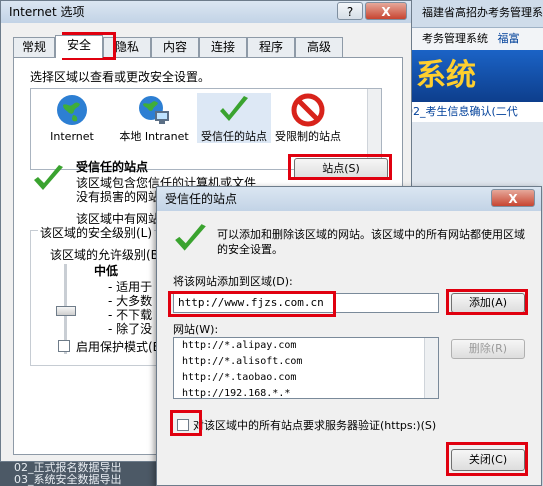 The width and height of the screenshot is (543, 486). I want to click on trusted-sites-info: 可以添加和删除该区域的网站。该区域中的所有网站都使用区域的安全设置。, so click(371, 242).